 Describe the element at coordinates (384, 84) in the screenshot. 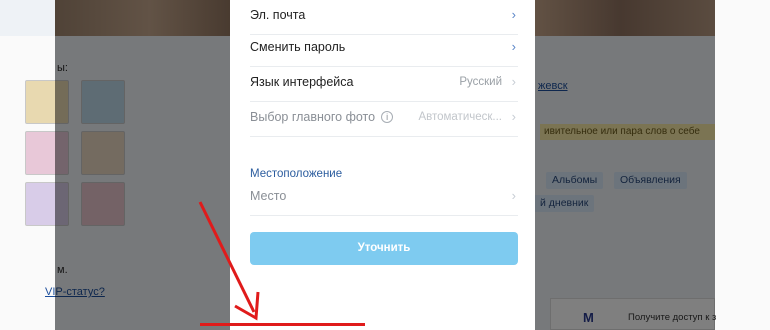

I see `language-row: Язык интерфейса Русский ›` at that location.